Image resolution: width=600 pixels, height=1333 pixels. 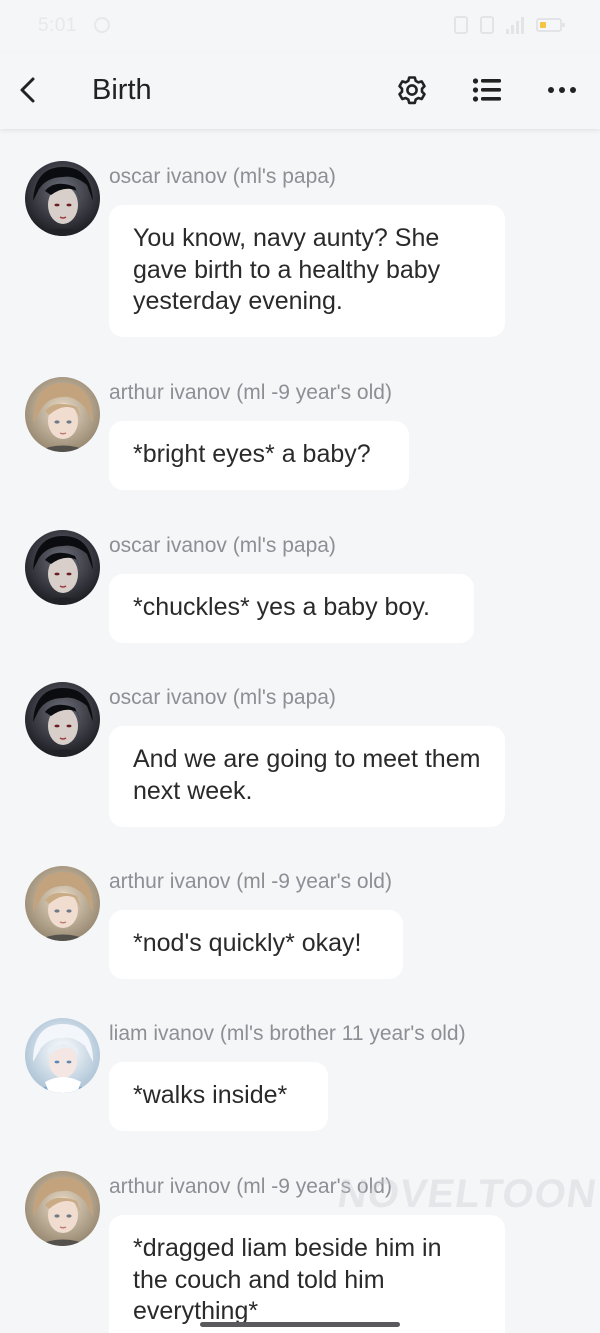 What do you see at coordinates (122, 90) in the screenshot?
I see `page-title: Birth` at bounding box center [122, 90].